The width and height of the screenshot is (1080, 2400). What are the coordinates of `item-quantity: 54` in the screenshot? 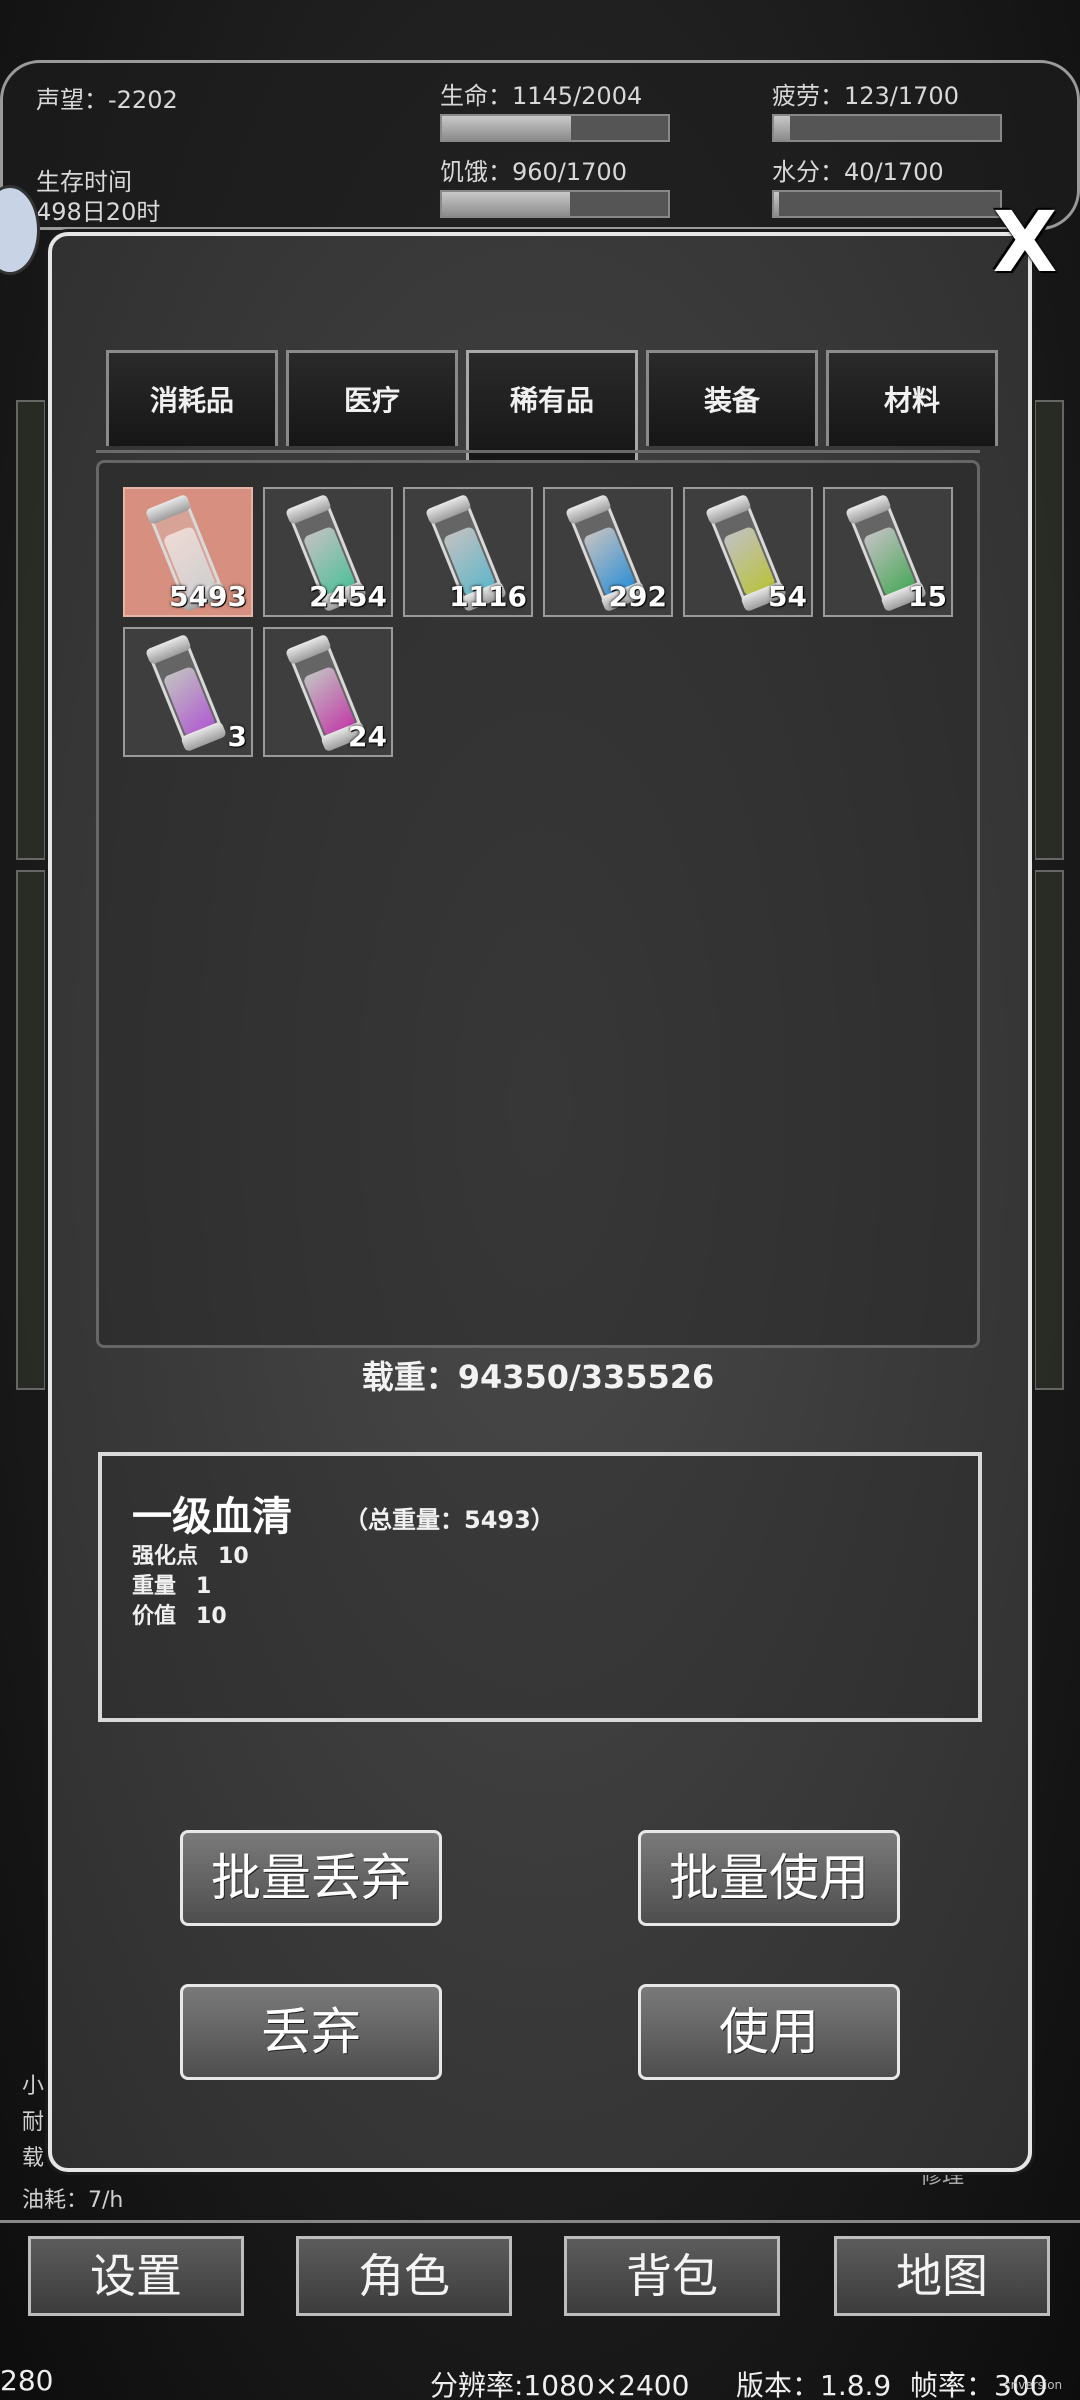 It's located at (787, 596).